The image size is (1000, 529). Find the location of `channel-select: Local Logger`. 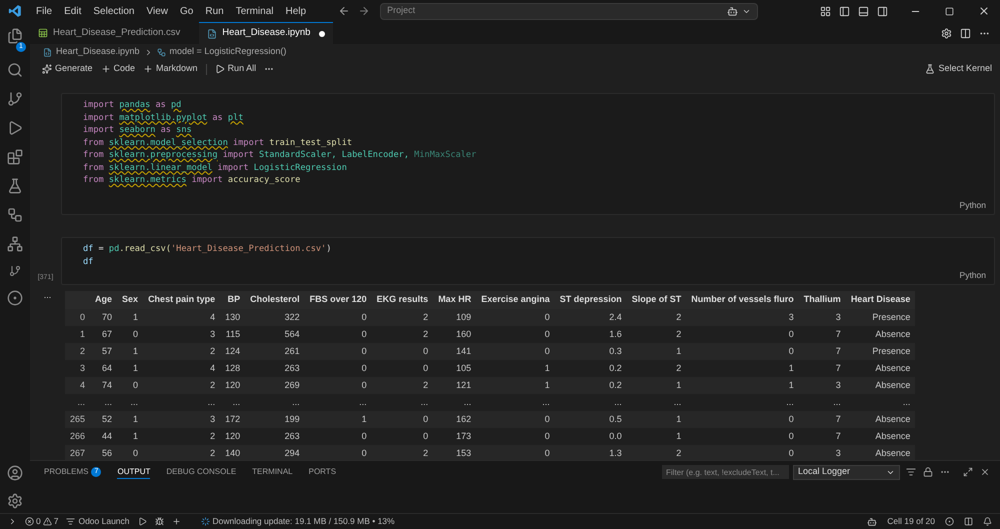

channel-select: Local Logger is located at coordinates (846, 472).